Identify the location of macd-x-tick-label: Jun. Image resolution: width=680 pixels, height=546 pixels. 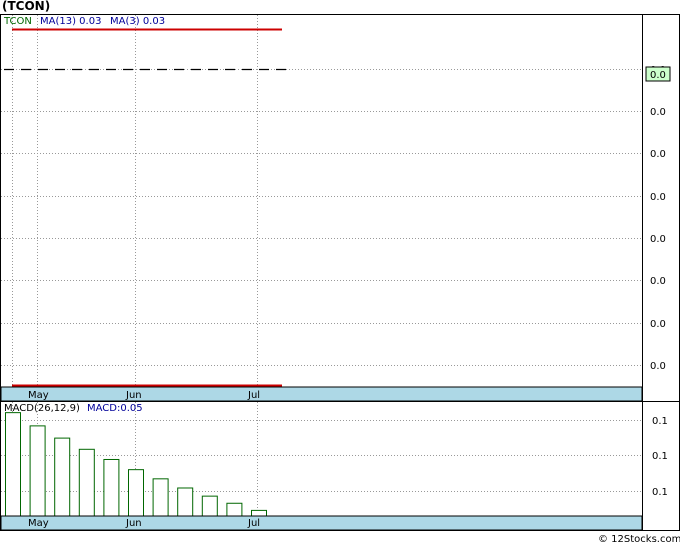
(133, 523).